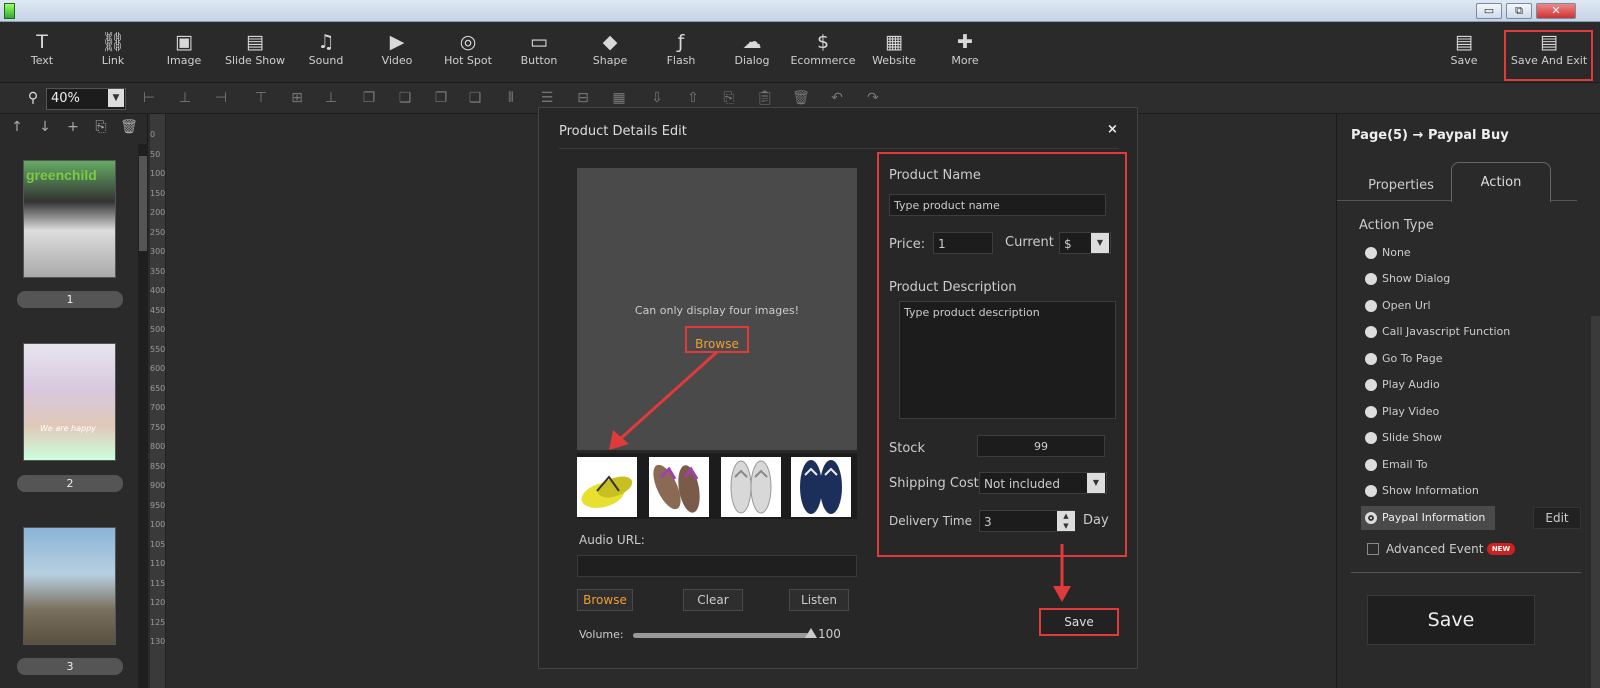 This screenshot has height=688, width=1600. I want to click on align-top-icon: ⊤, so click(261, 98).